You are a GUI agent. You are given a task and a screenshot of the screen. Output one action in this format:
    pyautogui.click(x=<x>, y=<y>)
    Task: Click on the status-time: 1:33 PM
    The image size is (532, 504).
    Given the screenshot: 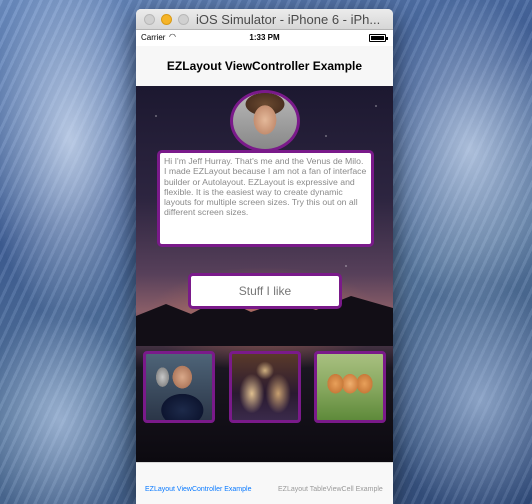 What is the action you would take?
    pyautogui.click(x=264, y=37)
    